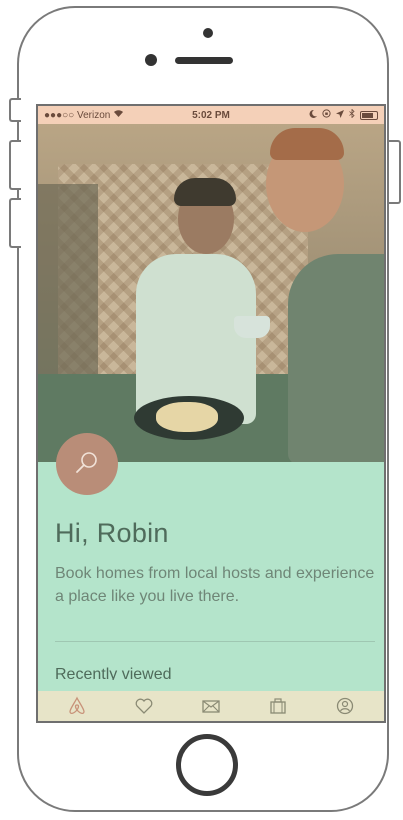 This screenshot has height=820, width=403. What do you see at coordinates (340, 115) in the screenshot?
I see `location-arrow-icon` at bounding box center [340, 115].